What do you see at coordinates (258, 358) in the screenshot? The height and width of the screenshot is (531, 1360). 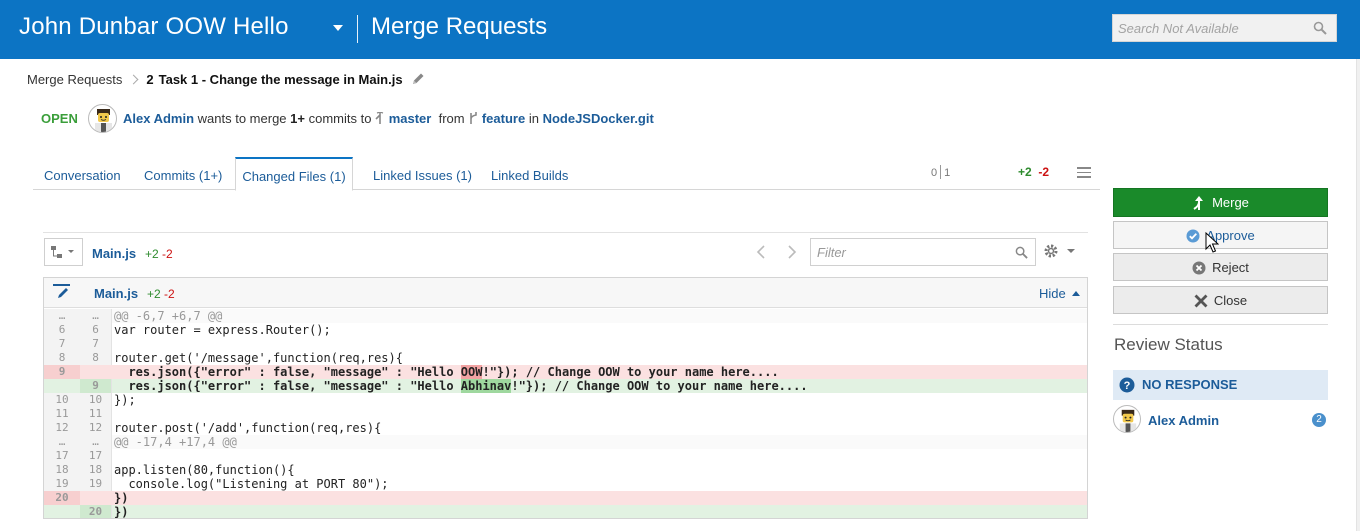 I see `code-text: router.get('/message',function(req,res){` at bounding box center [258, 358].